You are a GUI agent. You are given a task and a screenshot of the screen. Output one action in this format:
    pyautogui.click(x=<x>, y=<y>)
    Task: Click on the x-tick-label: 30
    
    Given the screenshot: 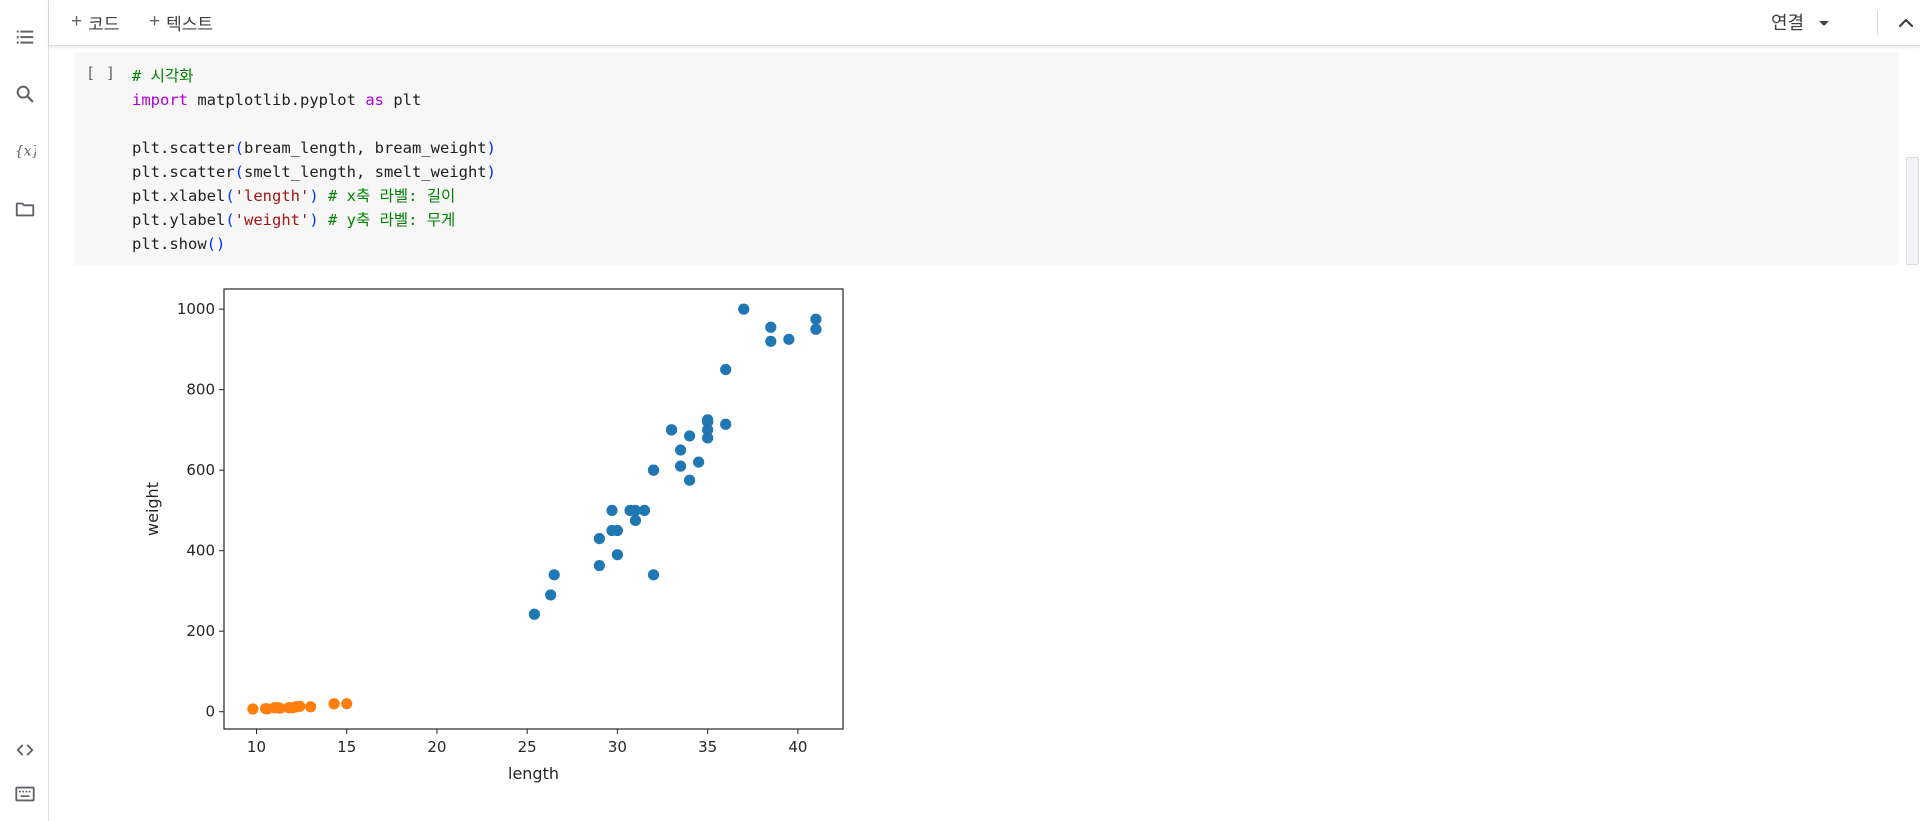 What is the action you would take?
    pyautogui.click(x=617, y=747)
    